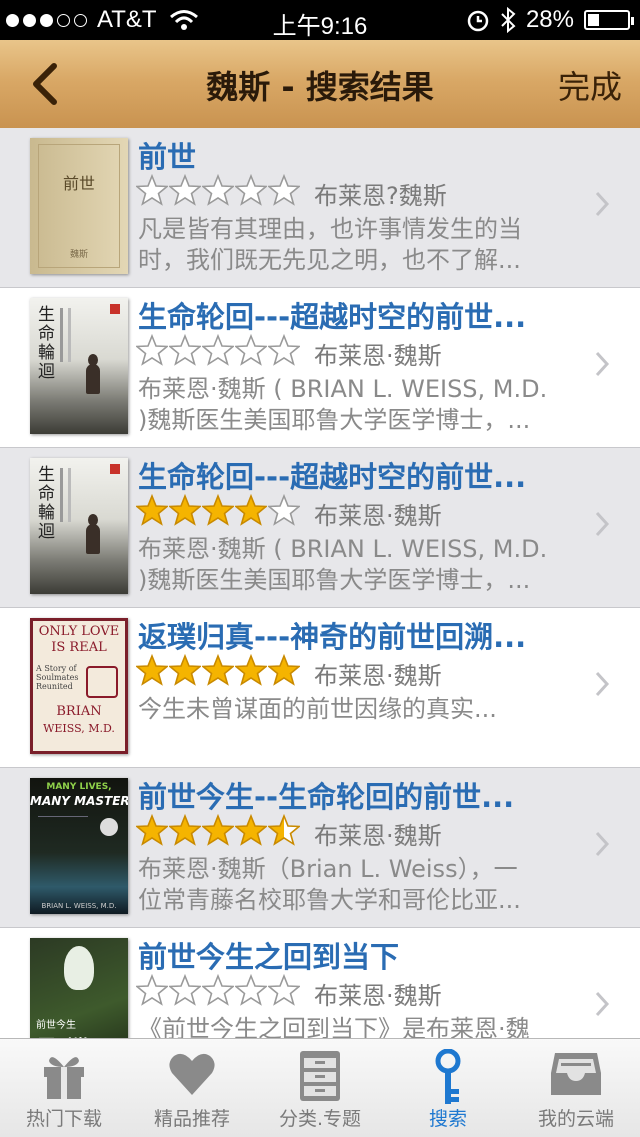 This screenshot has height=1137, width=640. Describe the element at coordinates (609, 20) in the screenshot. I see `battery-icon` at that location.